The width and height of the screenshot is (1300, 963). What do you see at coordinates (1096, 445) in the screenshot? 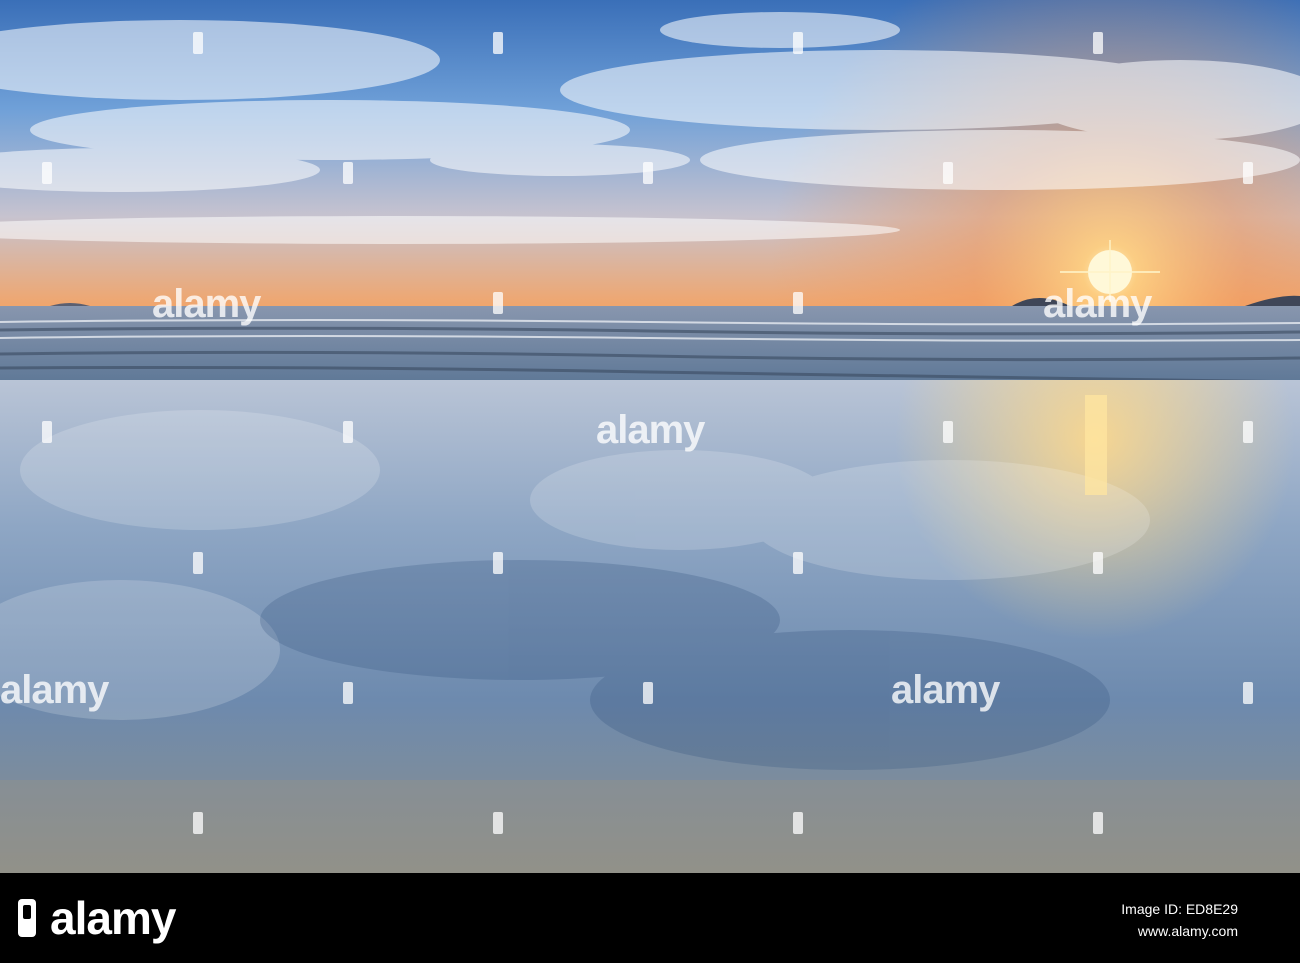
I see `sun-reflection` at bounding box center [1096, 445].